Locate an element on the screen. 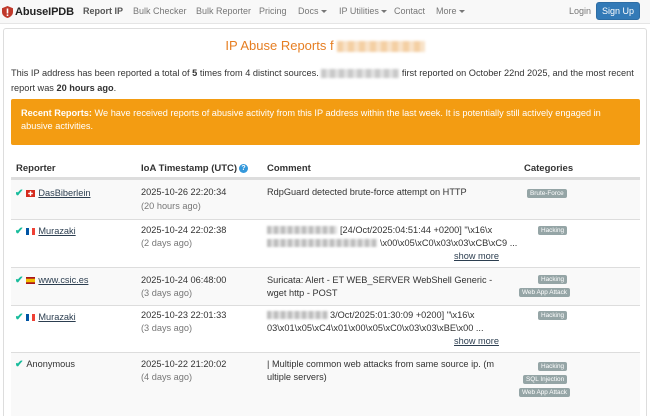  nav-docs: Docs is located at coordinates (312, 11).